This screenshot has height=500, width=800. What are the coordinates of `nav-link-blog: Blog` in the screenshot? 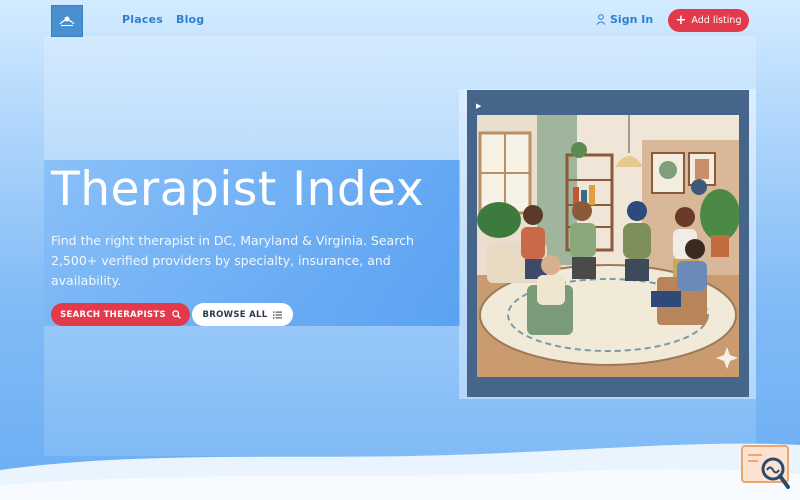 It's located at (190, 19).